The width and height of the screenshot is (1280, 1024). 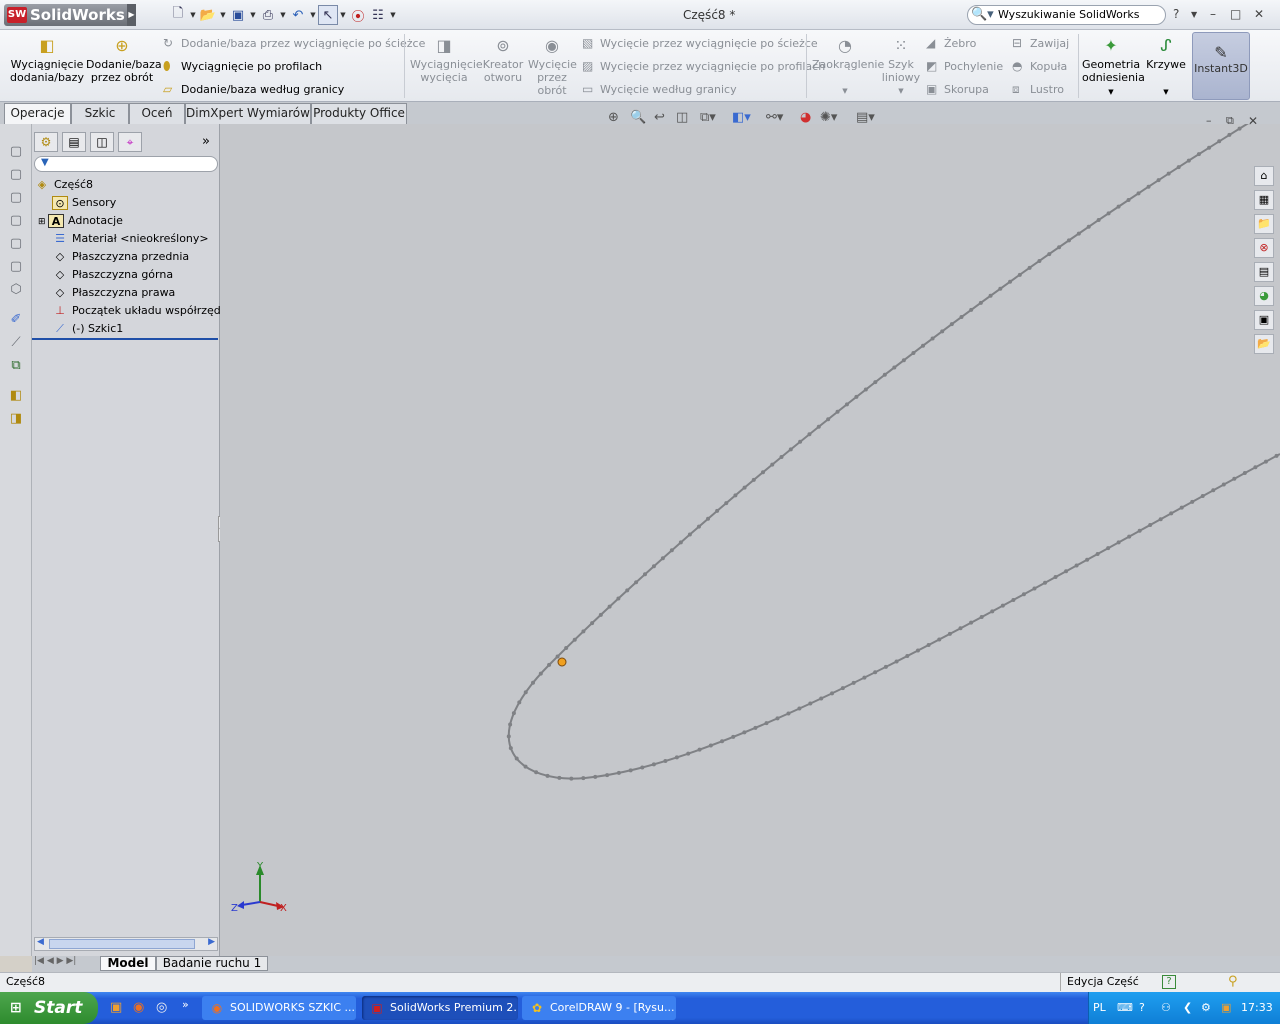 I want to click on section-view-icon: ◫, so click(x=682, y=118).